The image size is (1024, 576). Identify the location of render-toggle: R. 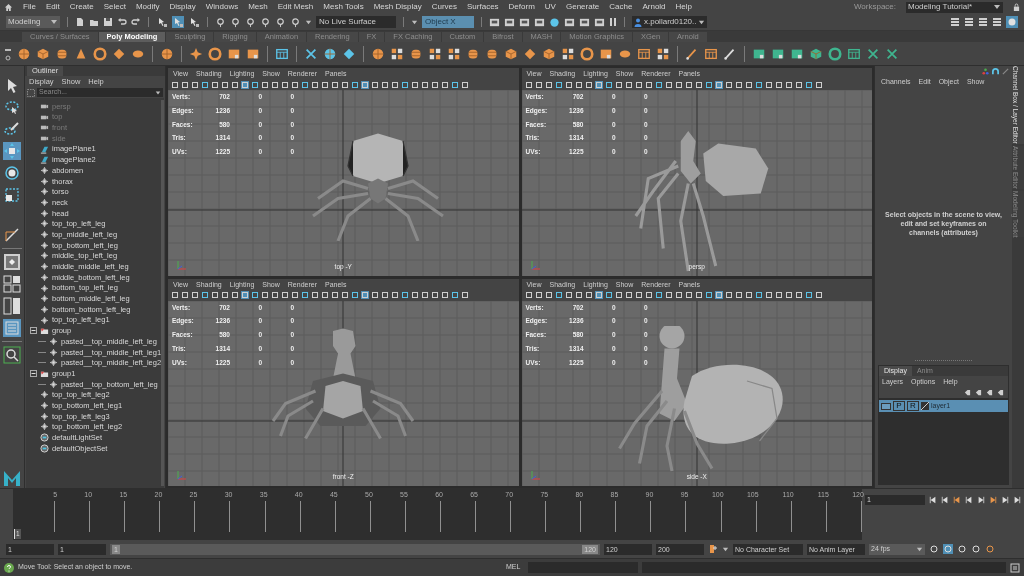
(913, 406).